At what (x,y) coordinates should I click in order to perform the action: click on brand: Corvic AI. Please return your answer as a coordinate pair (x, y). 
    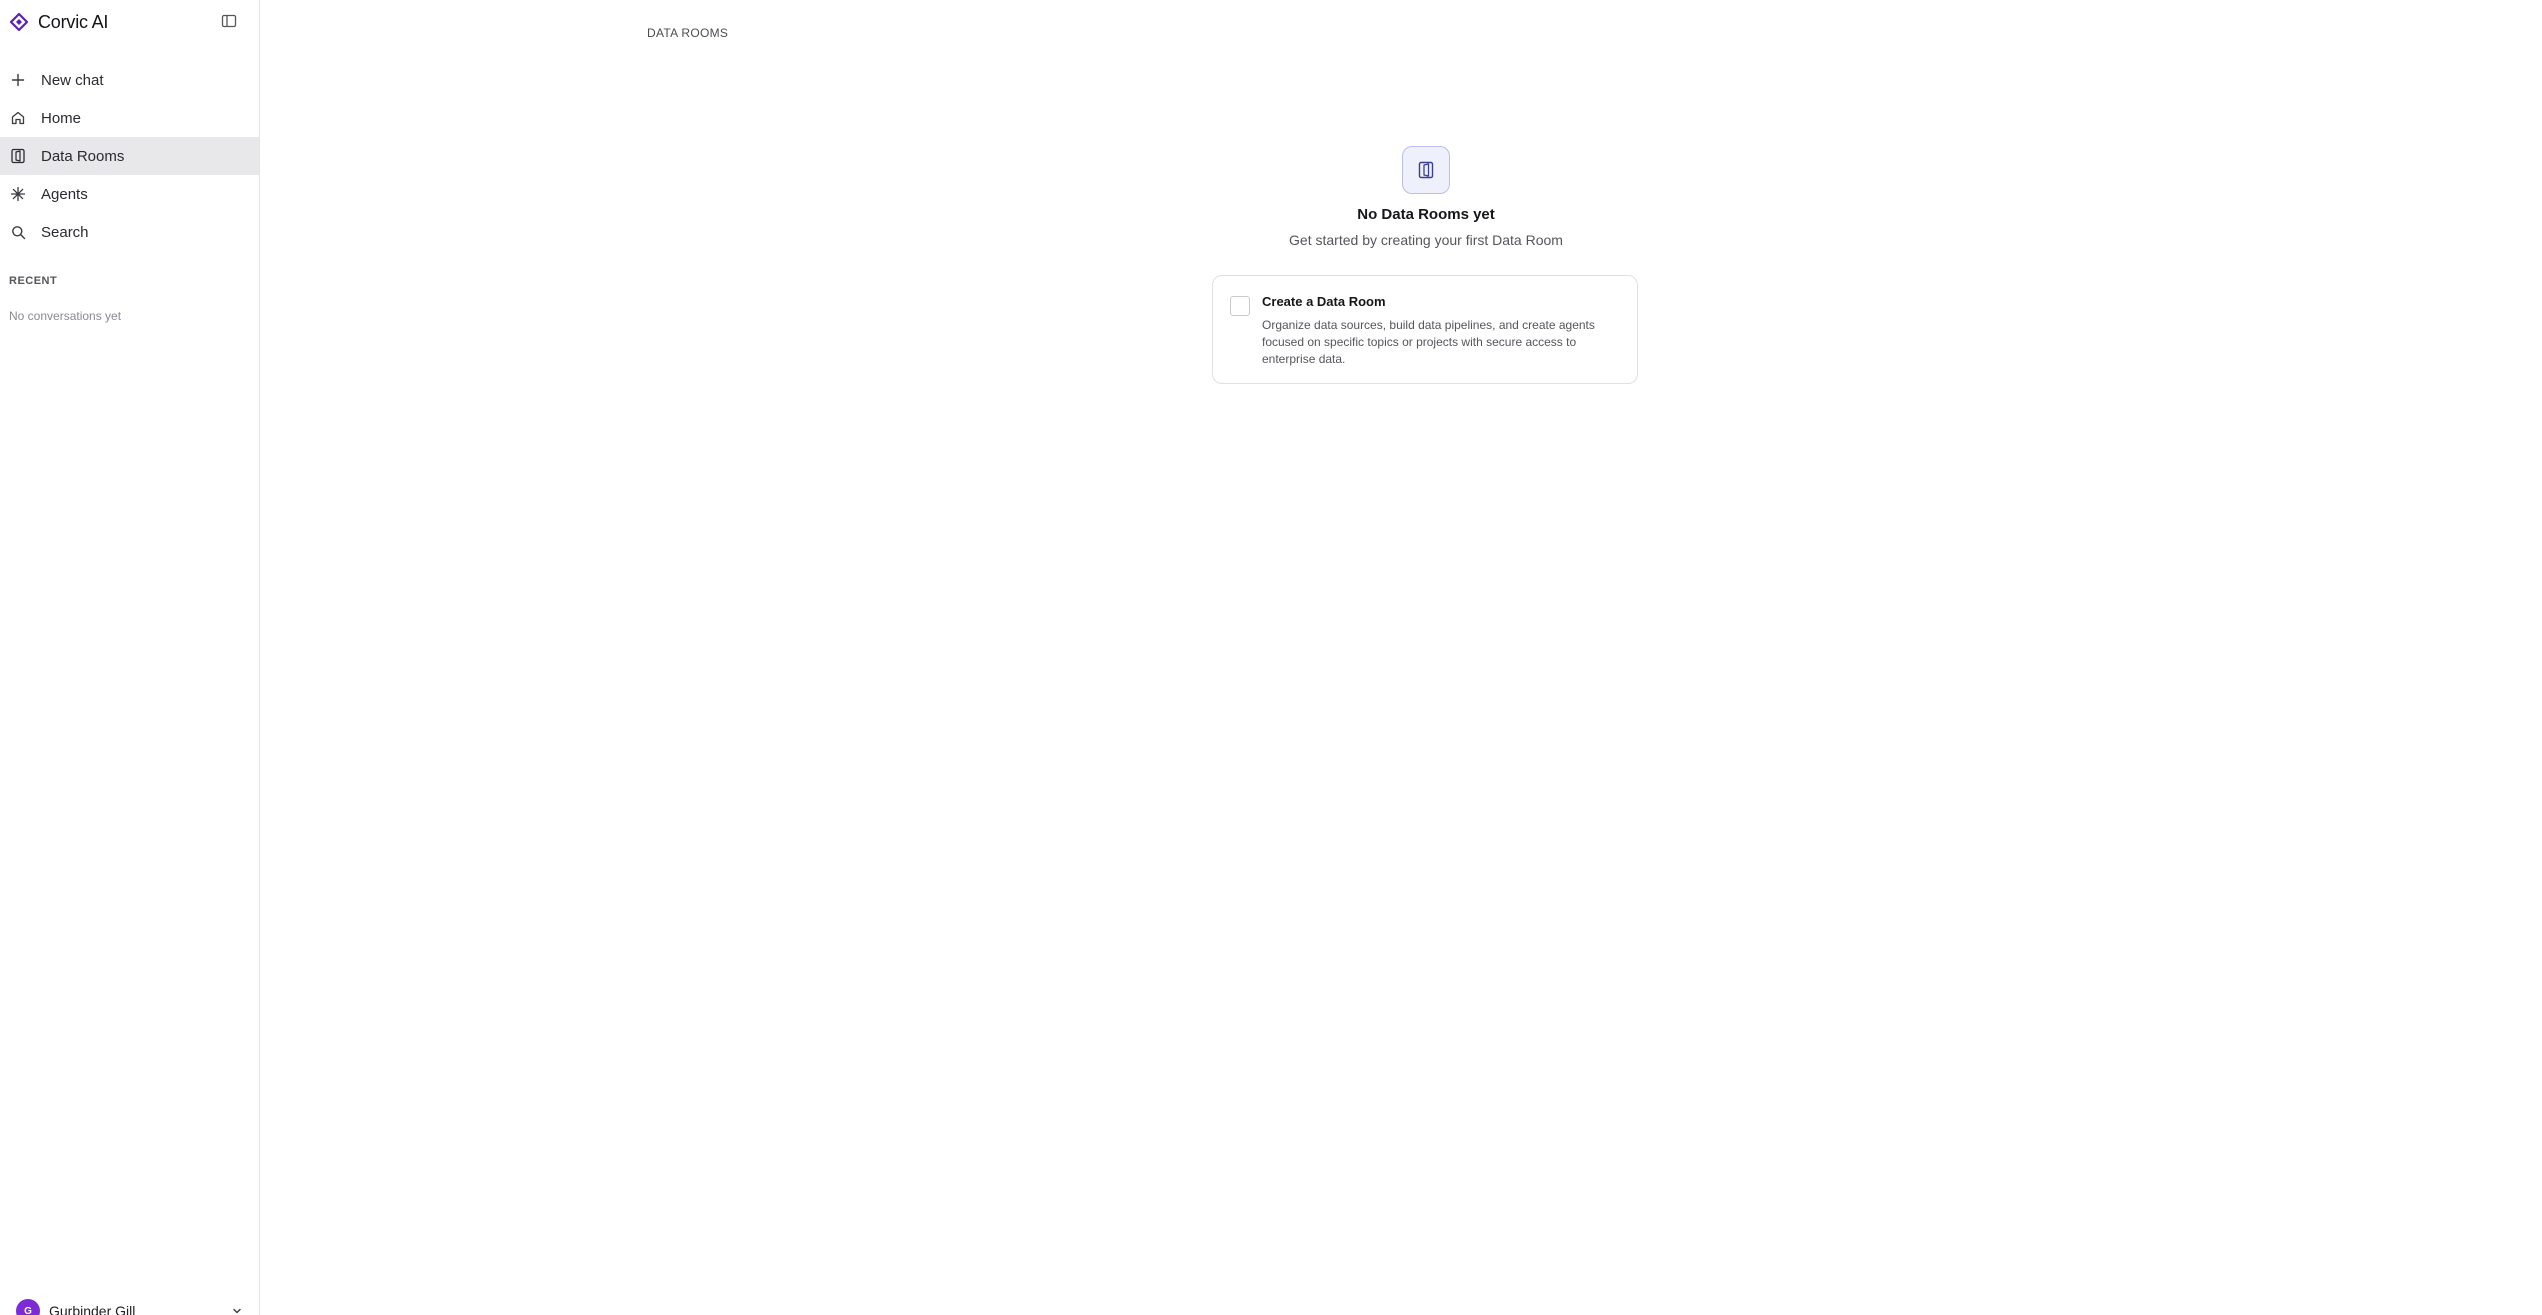
    Looking at the image, I should click on (58, 22).